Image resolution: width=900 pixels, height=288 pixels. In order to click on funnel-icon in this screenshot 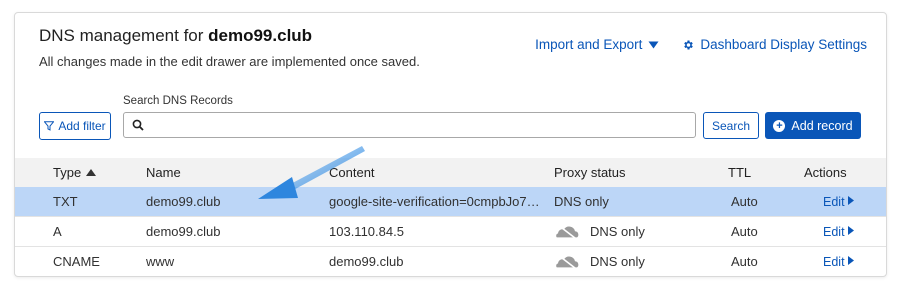, I will do `click(49, 126)`.